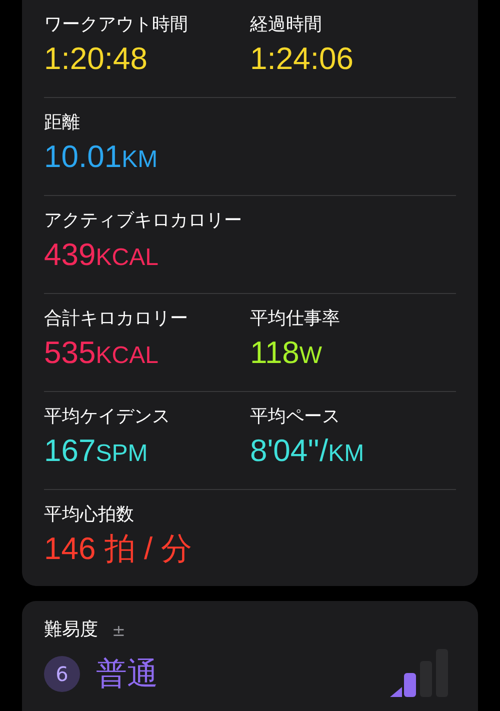 The image size is (500, 711). I want to click on metric-value: 1:24:06, so click(302, 59).